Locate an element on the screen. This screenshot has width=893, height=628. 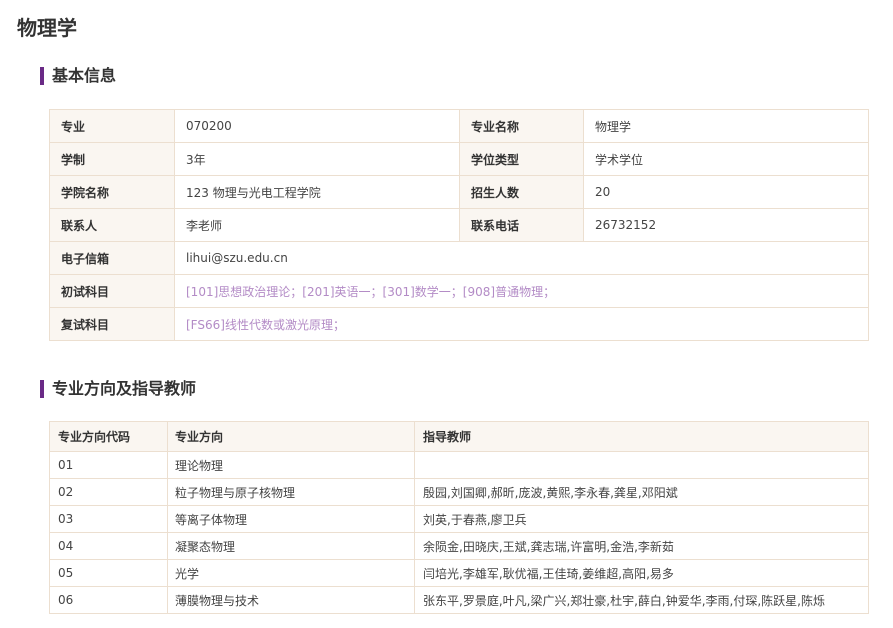
field-value: 20 is located at coordinates (726, 192).